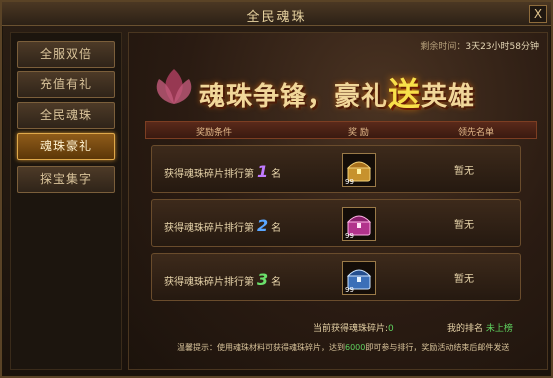  Describe the element at coordinates (359, 278) in the screenshot. I see `chest-icon-blue: 99` at that location.